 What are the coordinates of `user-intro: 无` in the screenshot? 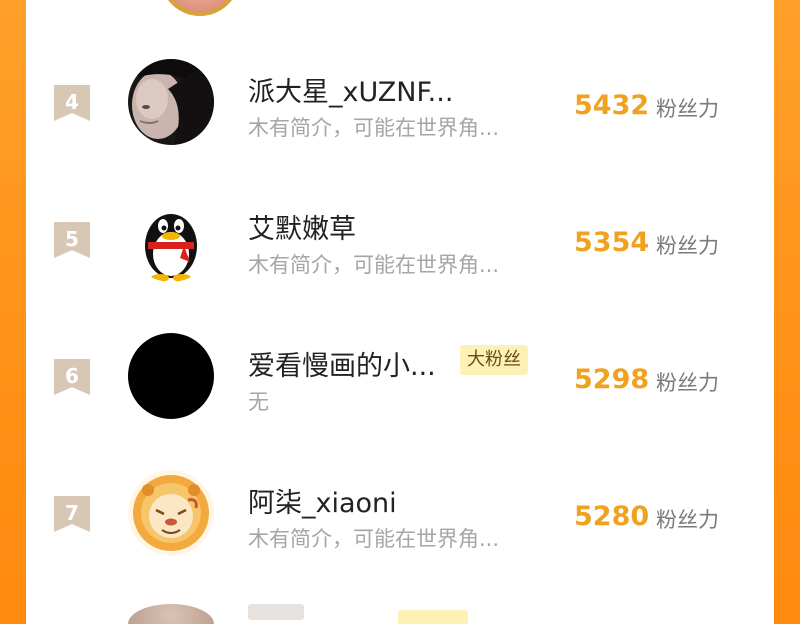 It's located at (258, 402).